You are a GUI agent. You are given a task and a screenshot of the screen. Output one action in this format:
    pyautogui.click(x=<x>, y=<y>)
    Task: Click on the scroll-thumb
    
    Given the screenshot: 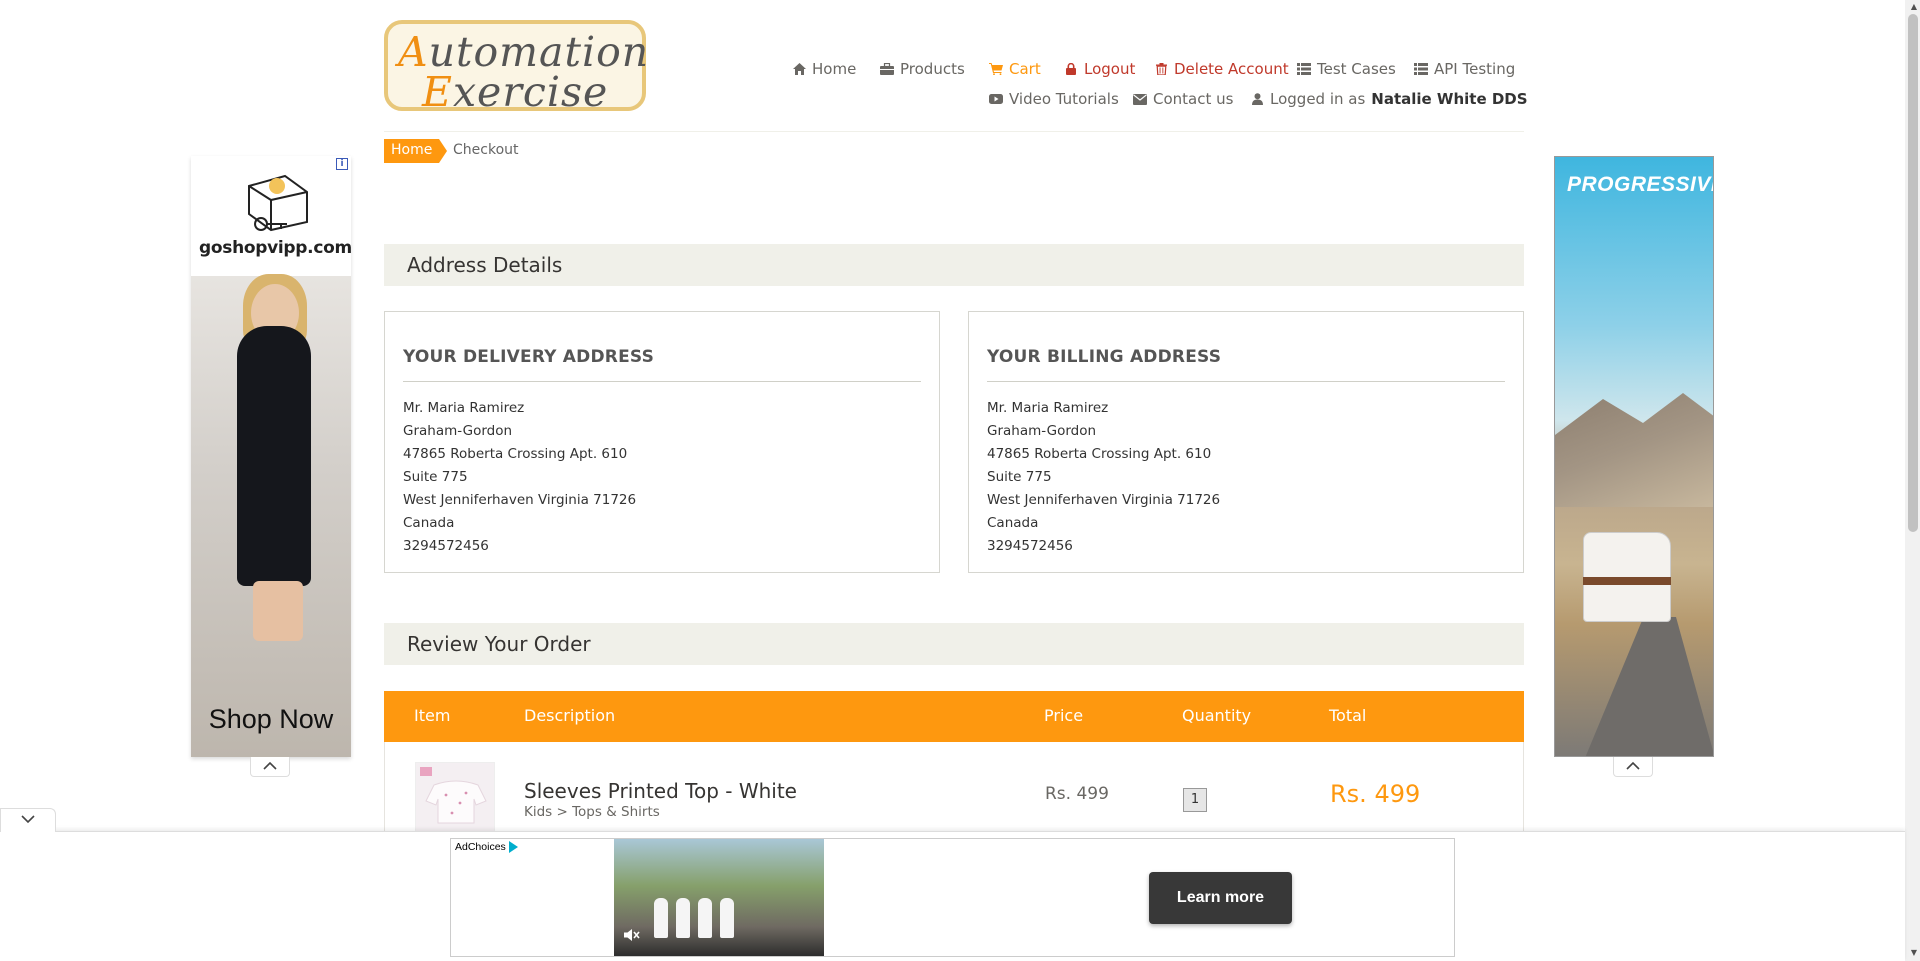 What is the action you would take?
    pyautogui.click(x=1913, y=273)
    